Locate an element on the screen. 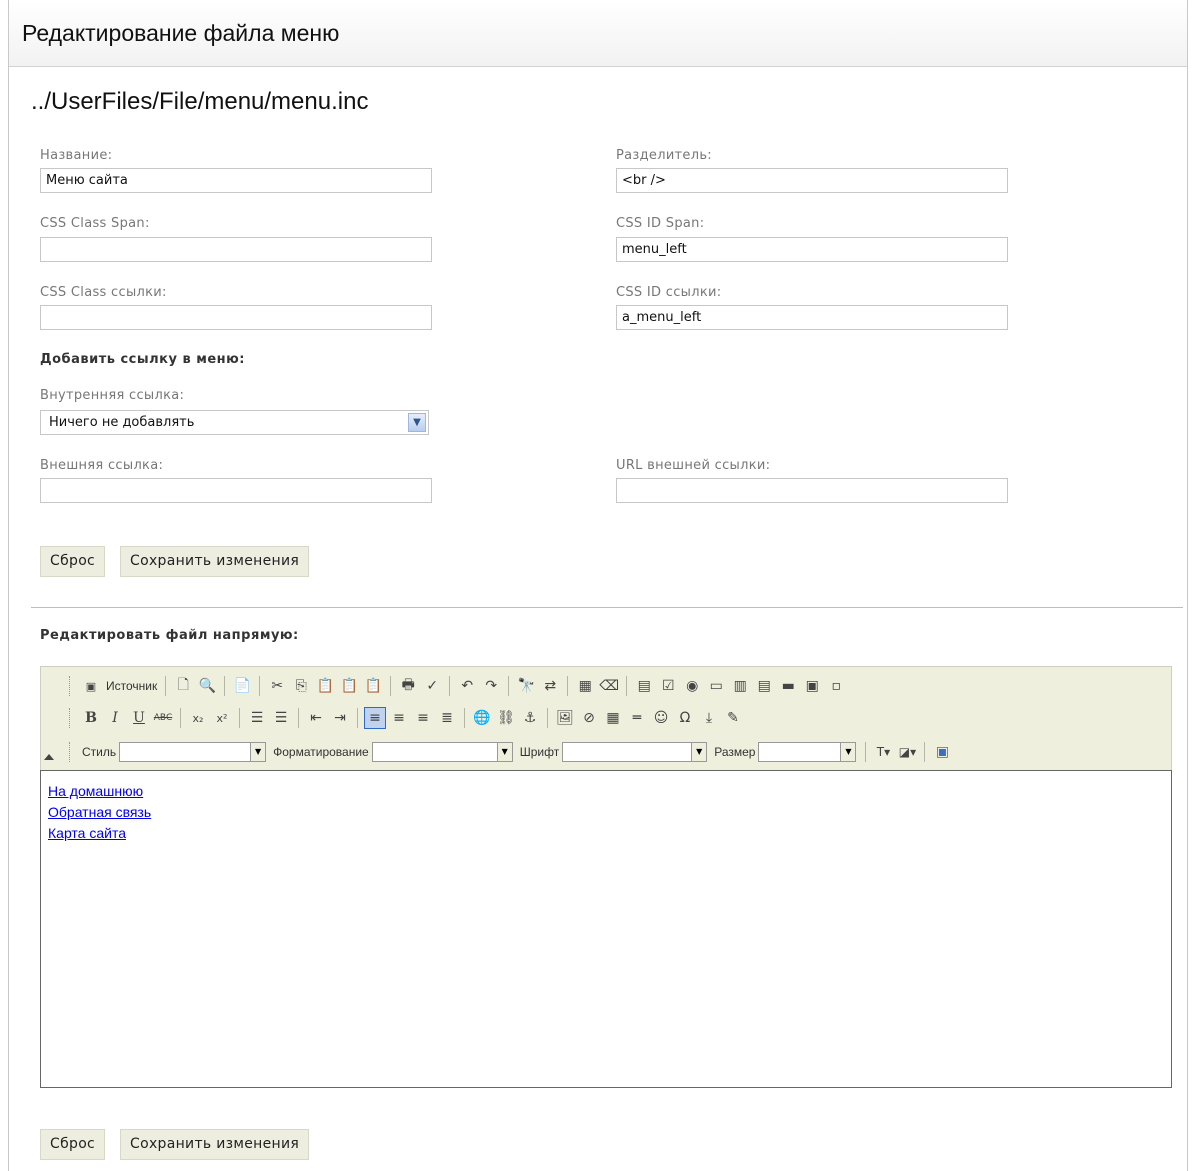 The image size is (1195, 1171). editor-content: На домашнюю Обратная связь Карта сайта is located at coordinates (96, 812).